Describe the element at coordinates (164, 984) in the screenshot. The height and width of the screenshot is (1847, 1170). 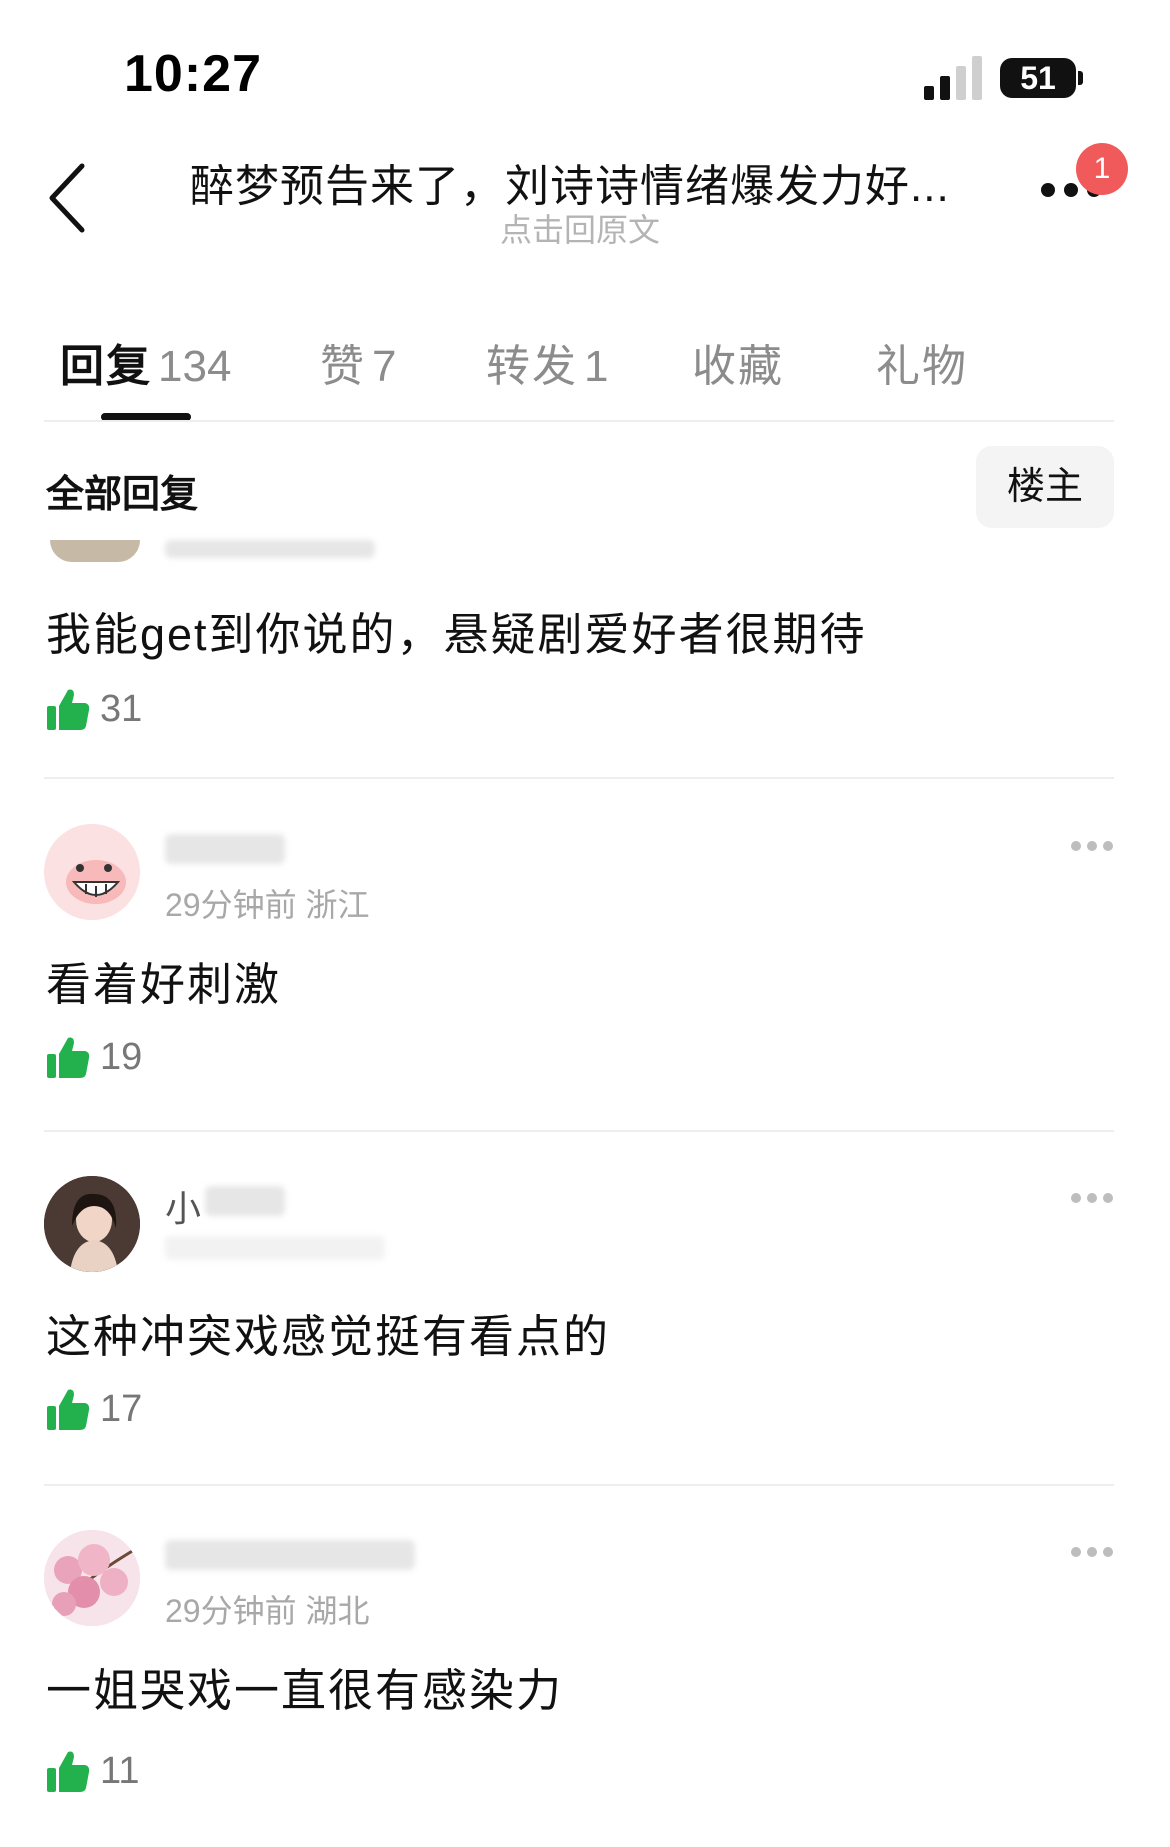
I see `comment-text: 看着好刺激` at that location.